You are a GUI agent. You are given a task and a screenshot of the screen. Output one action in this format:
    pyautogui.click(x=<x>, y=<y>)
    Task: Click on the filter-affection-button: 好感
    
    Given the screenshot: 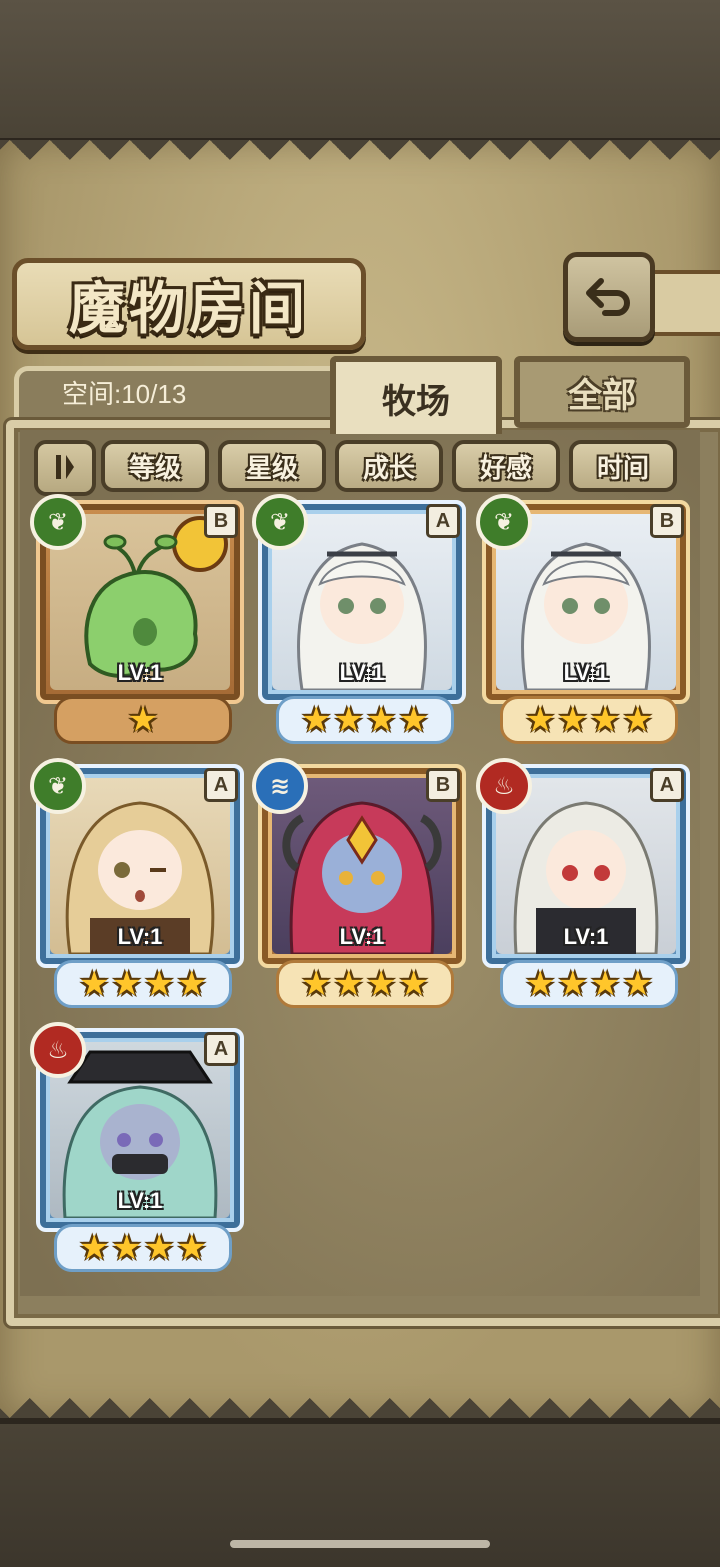 What is the action you would take?
    pyautogui.click(x=506, y=466)
    